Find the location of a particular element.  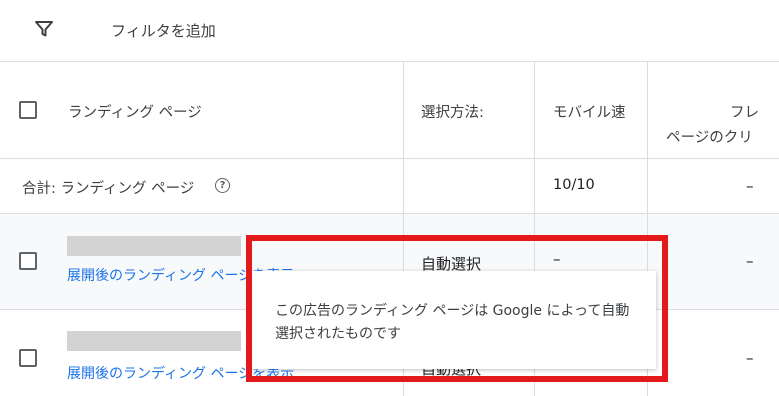

total-freq: – is located at coordinates (750, 186).